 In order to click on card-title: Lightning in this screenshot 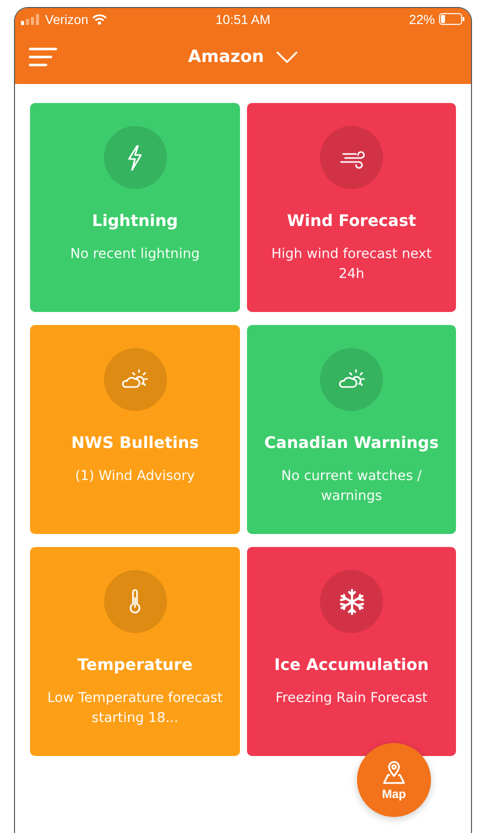, I will do `click(135, 220)`.